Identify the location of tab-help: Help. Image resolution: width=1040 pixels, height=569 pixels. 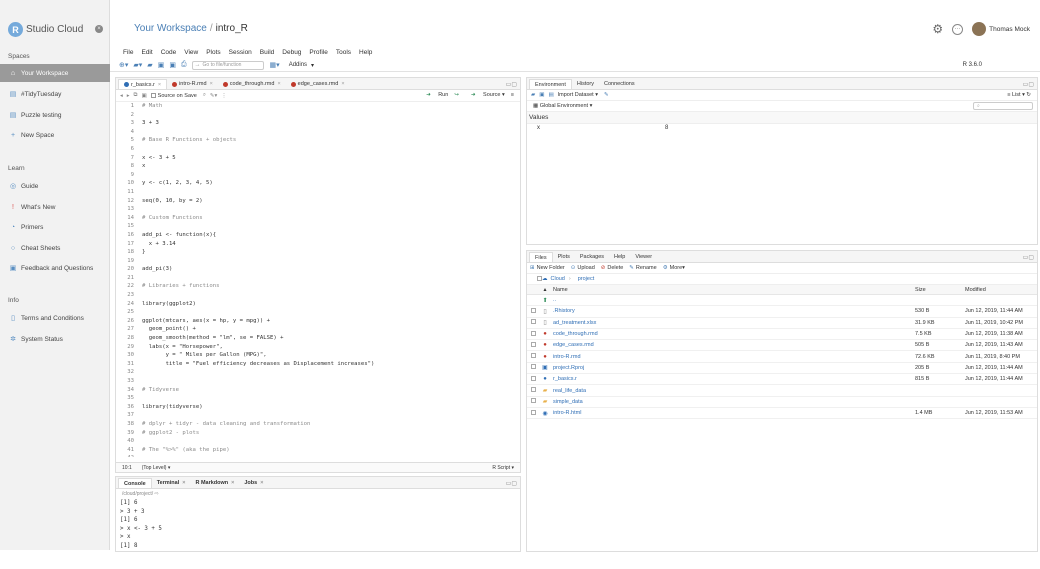
(619, 257).